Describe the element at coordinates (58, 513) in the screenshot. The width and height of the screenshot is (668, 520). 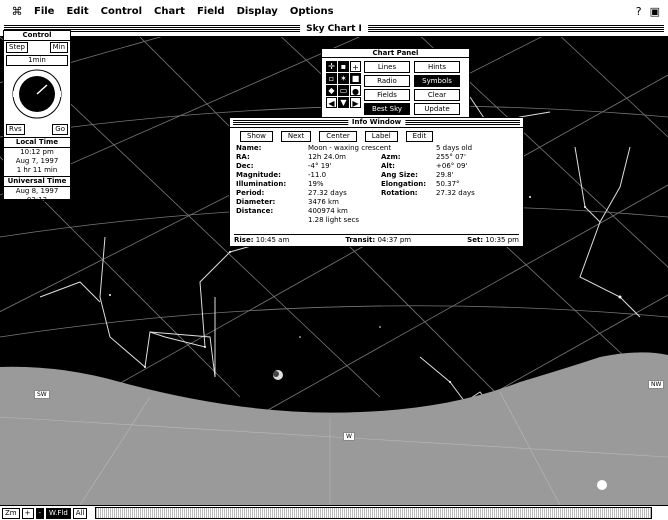
I see `field-icon: W.Fld` at that location.